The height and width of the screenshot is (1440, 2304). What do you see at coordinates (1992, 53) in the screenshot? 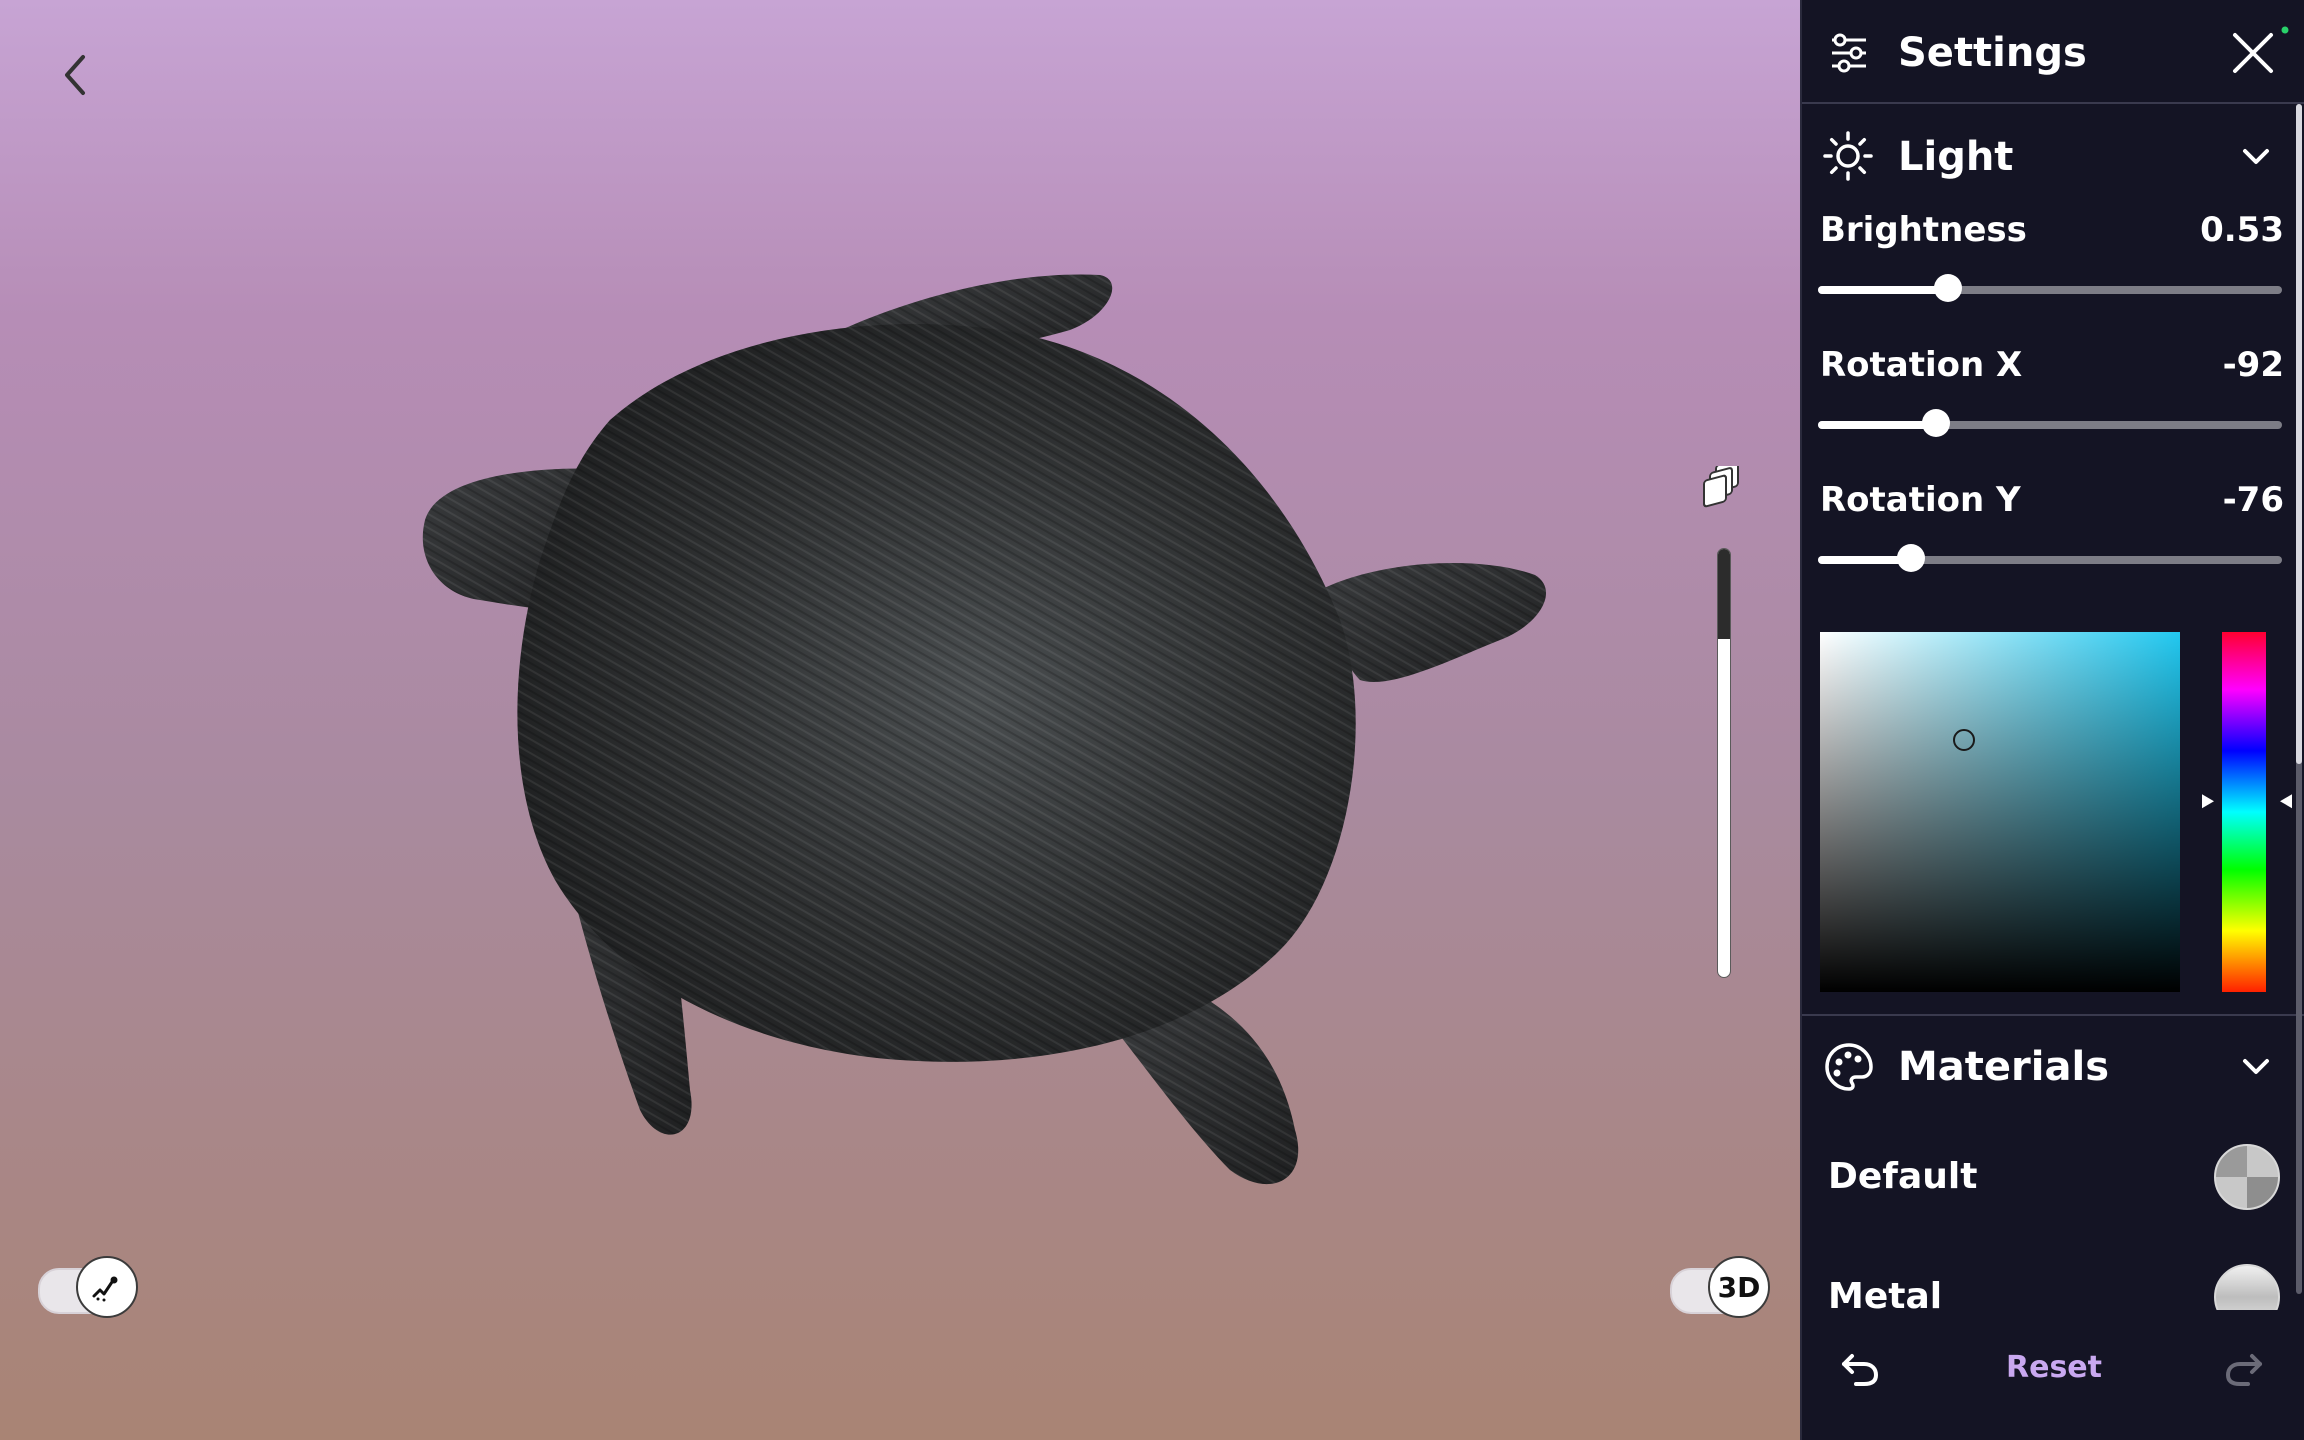
I see `settings-title: Settings` at bounding box center [1992, 53].